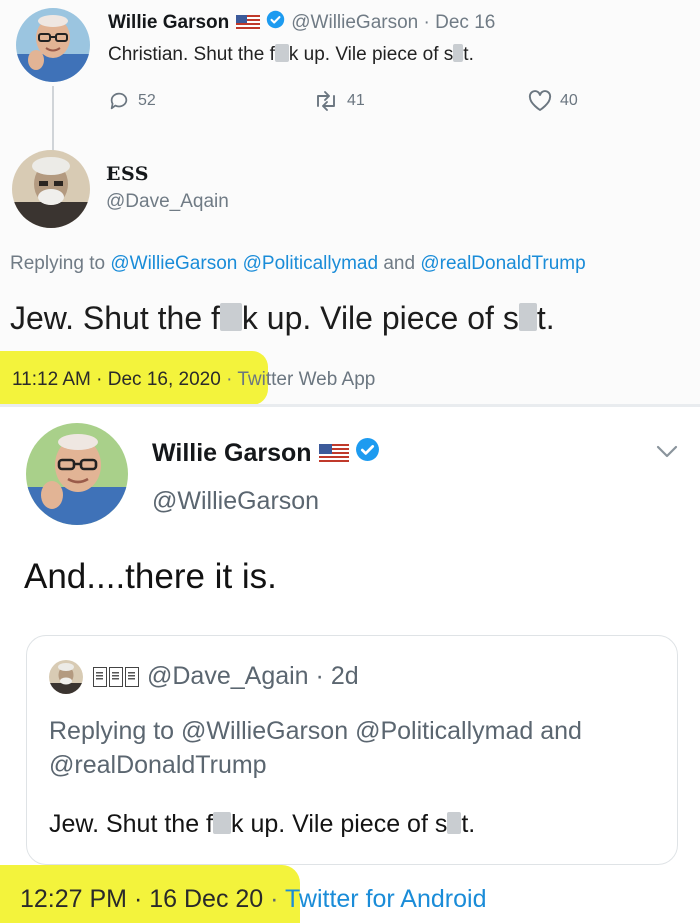  What do you see at coordinates (310, 263) in the screenshot?
I see `mention-link: @Politicallymad` at bounding box center [310, 263].